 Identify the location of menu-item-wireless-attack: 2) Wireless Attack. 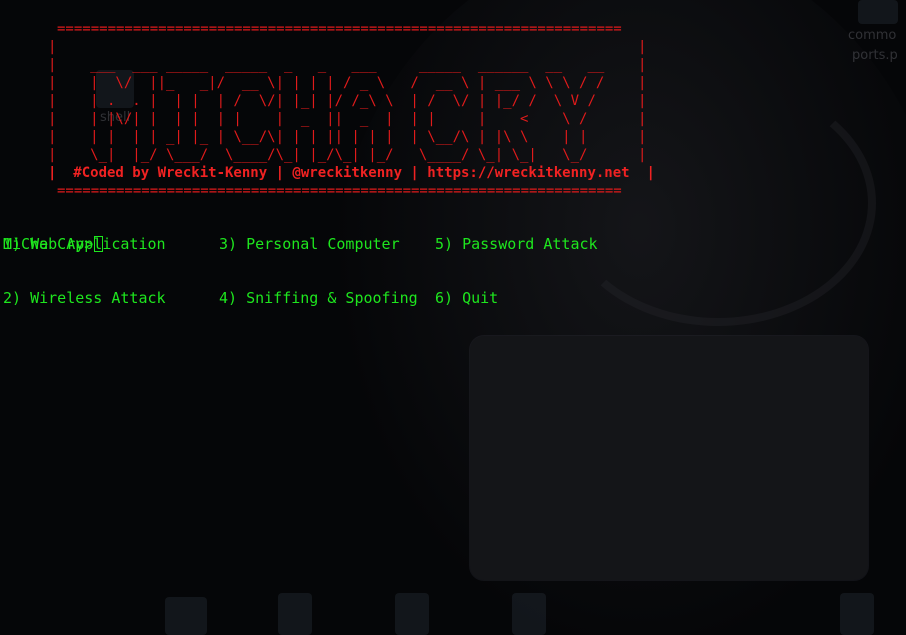
(84, 298).